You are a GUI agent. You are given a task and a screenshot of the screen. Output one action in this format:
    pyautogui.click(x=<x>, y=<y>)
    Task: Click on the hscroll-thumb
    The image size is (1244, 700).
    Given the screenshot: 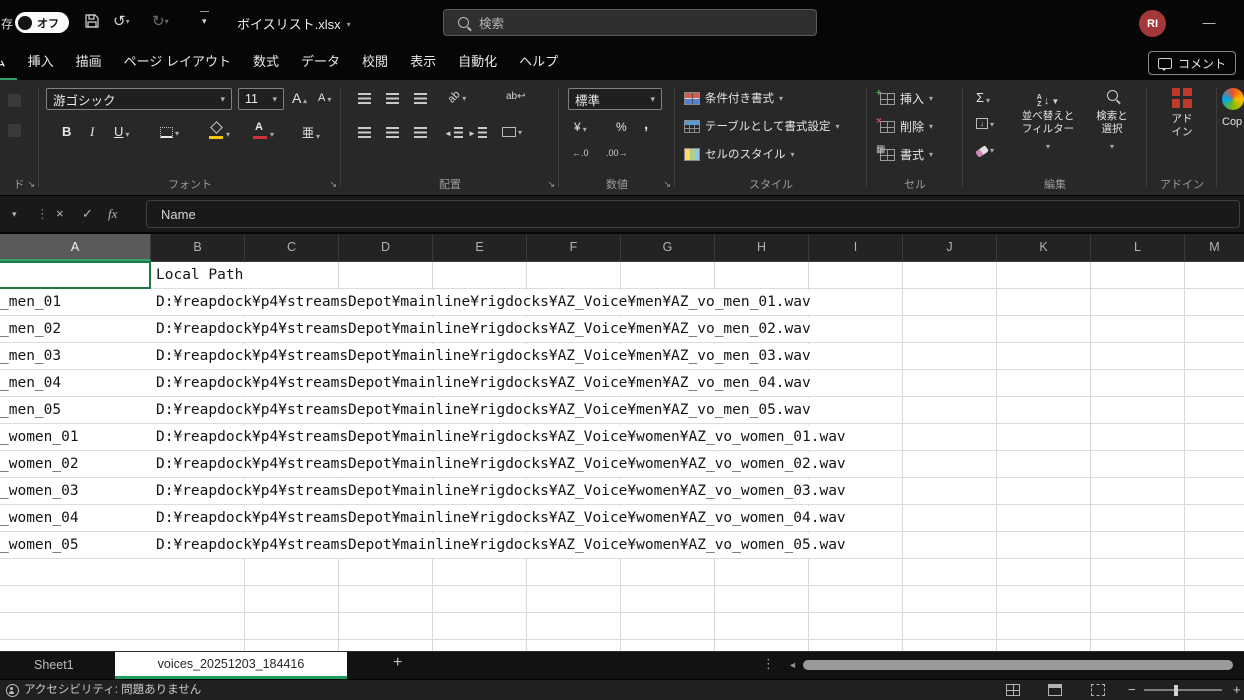 What is the action you would take?
    pyautogui.click(x=1018, y=665)
    